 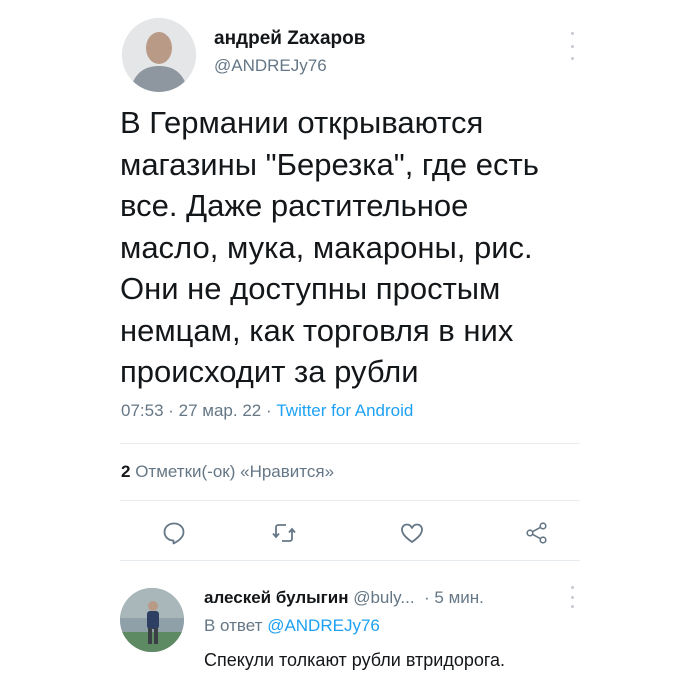 I want to click on likes-count: 2, so click(x=126, y=471).